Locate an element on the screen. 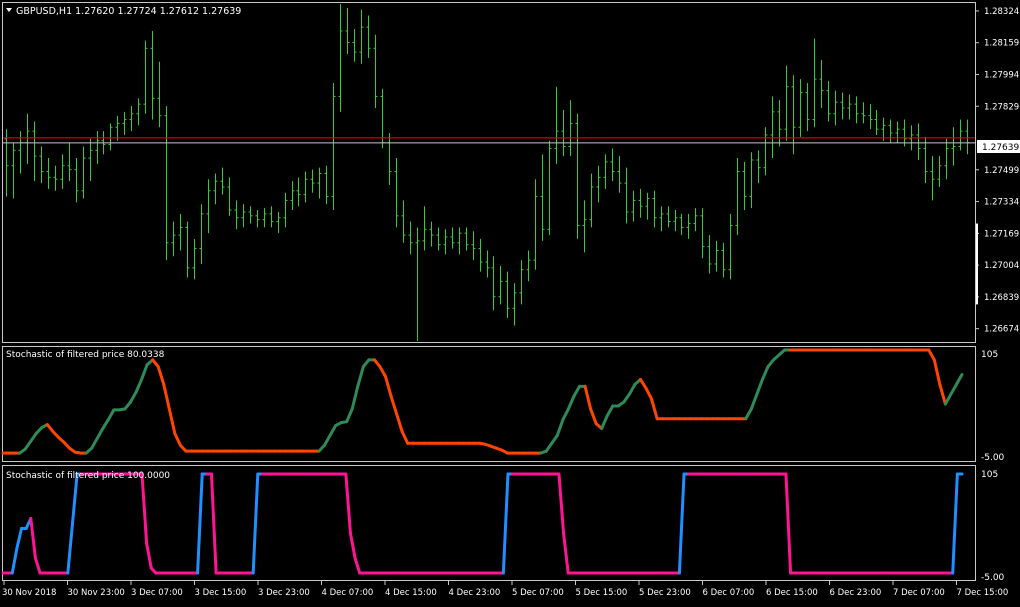 This screenshot has width=1020, height=607. time-label: 5 Dec 07:00 is located at coordinates (538, 593).